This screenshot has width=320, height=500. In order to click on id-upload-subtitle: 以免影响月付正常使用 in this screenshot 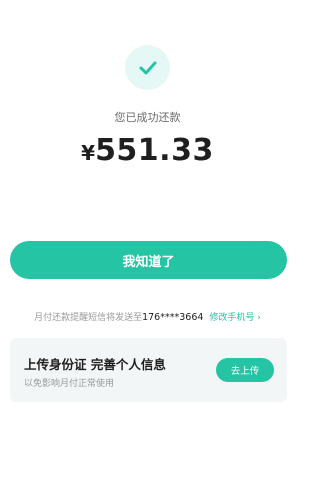, I will do `click(69, 384)`.